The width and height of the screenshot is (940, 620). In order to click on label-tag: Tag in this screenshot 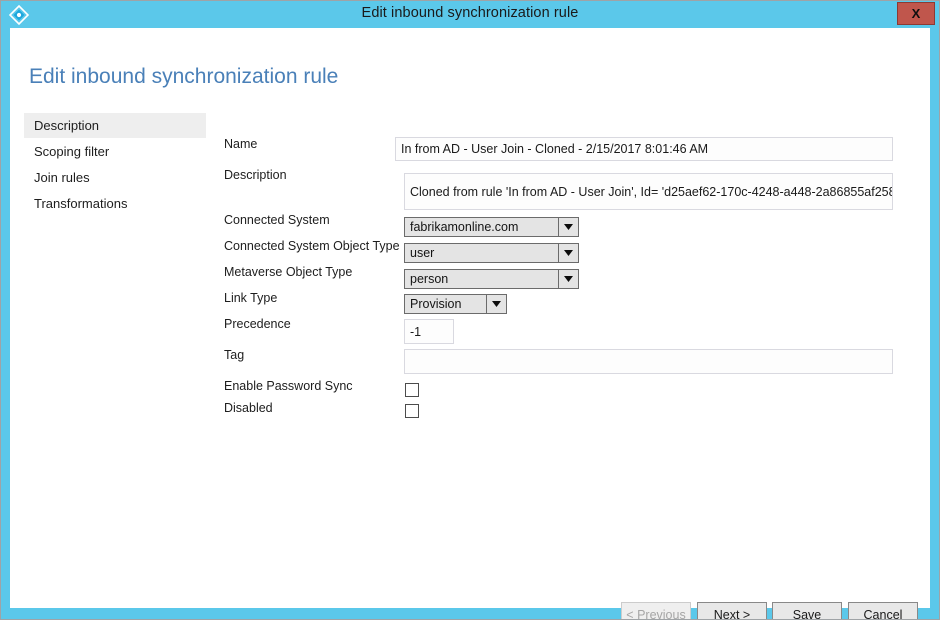, I will do `click(234, 355)`.